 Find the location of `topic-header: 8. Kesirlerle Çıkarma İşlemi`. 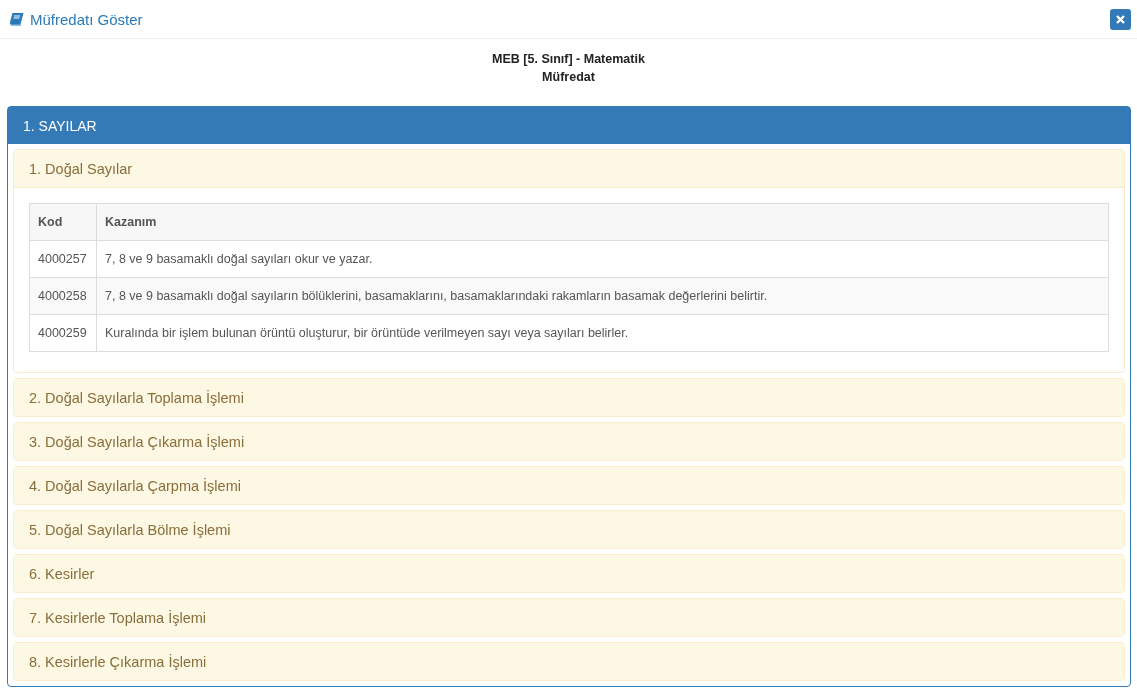

topic-header: 8. Kesirlerle Çıkarma İşlemi is located at coordinates (569, 661).